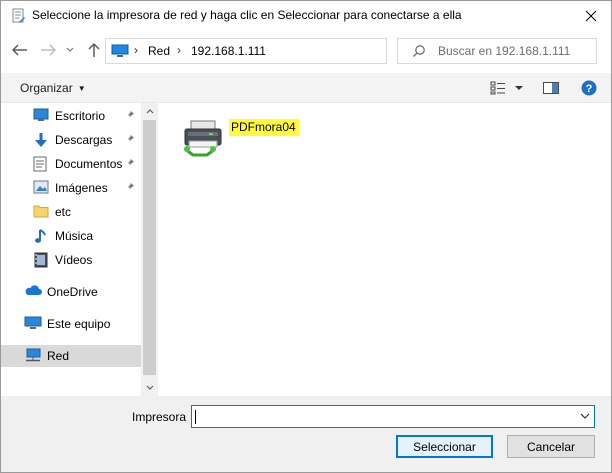 Image resolution: width=612 pixels, height=473 pixels. What do you see at coordinates (18, 16) in the screenshot?
I see `dialog-icon` at bounding box center [18, 16].